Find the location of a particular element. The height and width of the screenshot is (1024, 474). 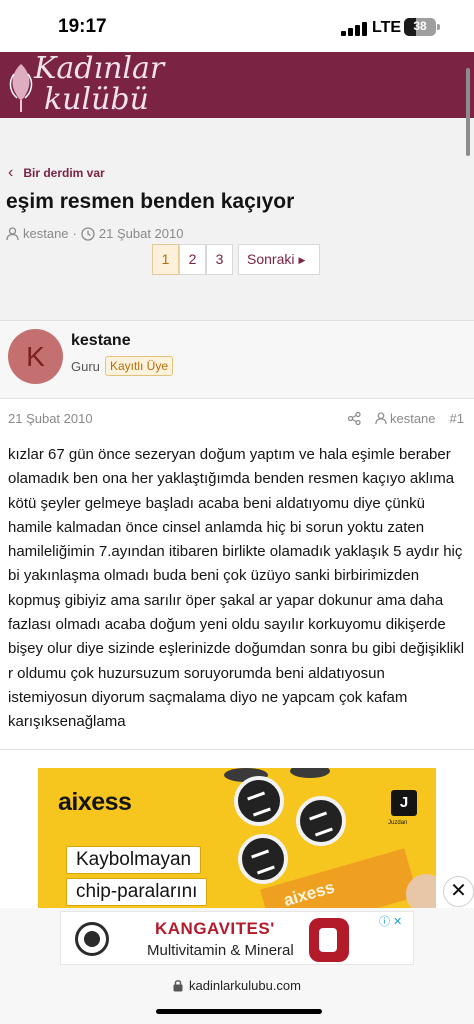

signal-icon is located at coordinates (354, 29).